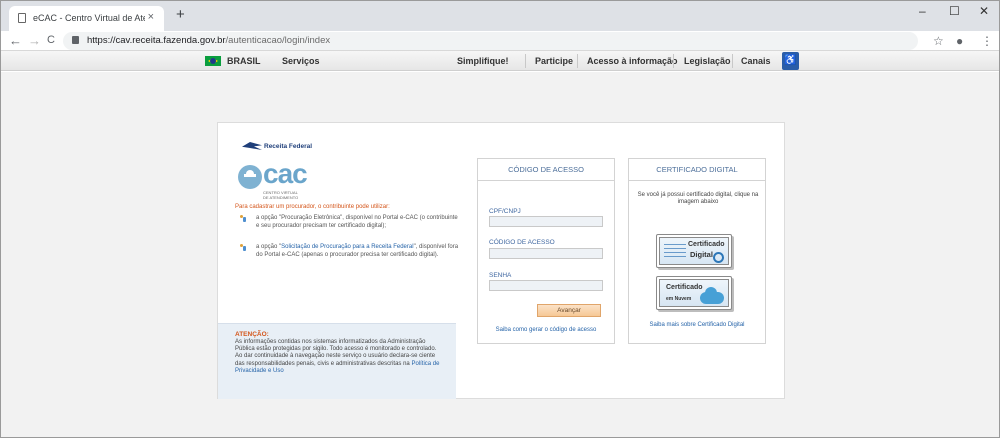 Image resolution: width=1000 pixels, height=438 pixels. What do you see at coordinates (483, 61) in the screenshot?
I see `gov-link-simplifique: Simplifique!` at bounding box center [483, 61].